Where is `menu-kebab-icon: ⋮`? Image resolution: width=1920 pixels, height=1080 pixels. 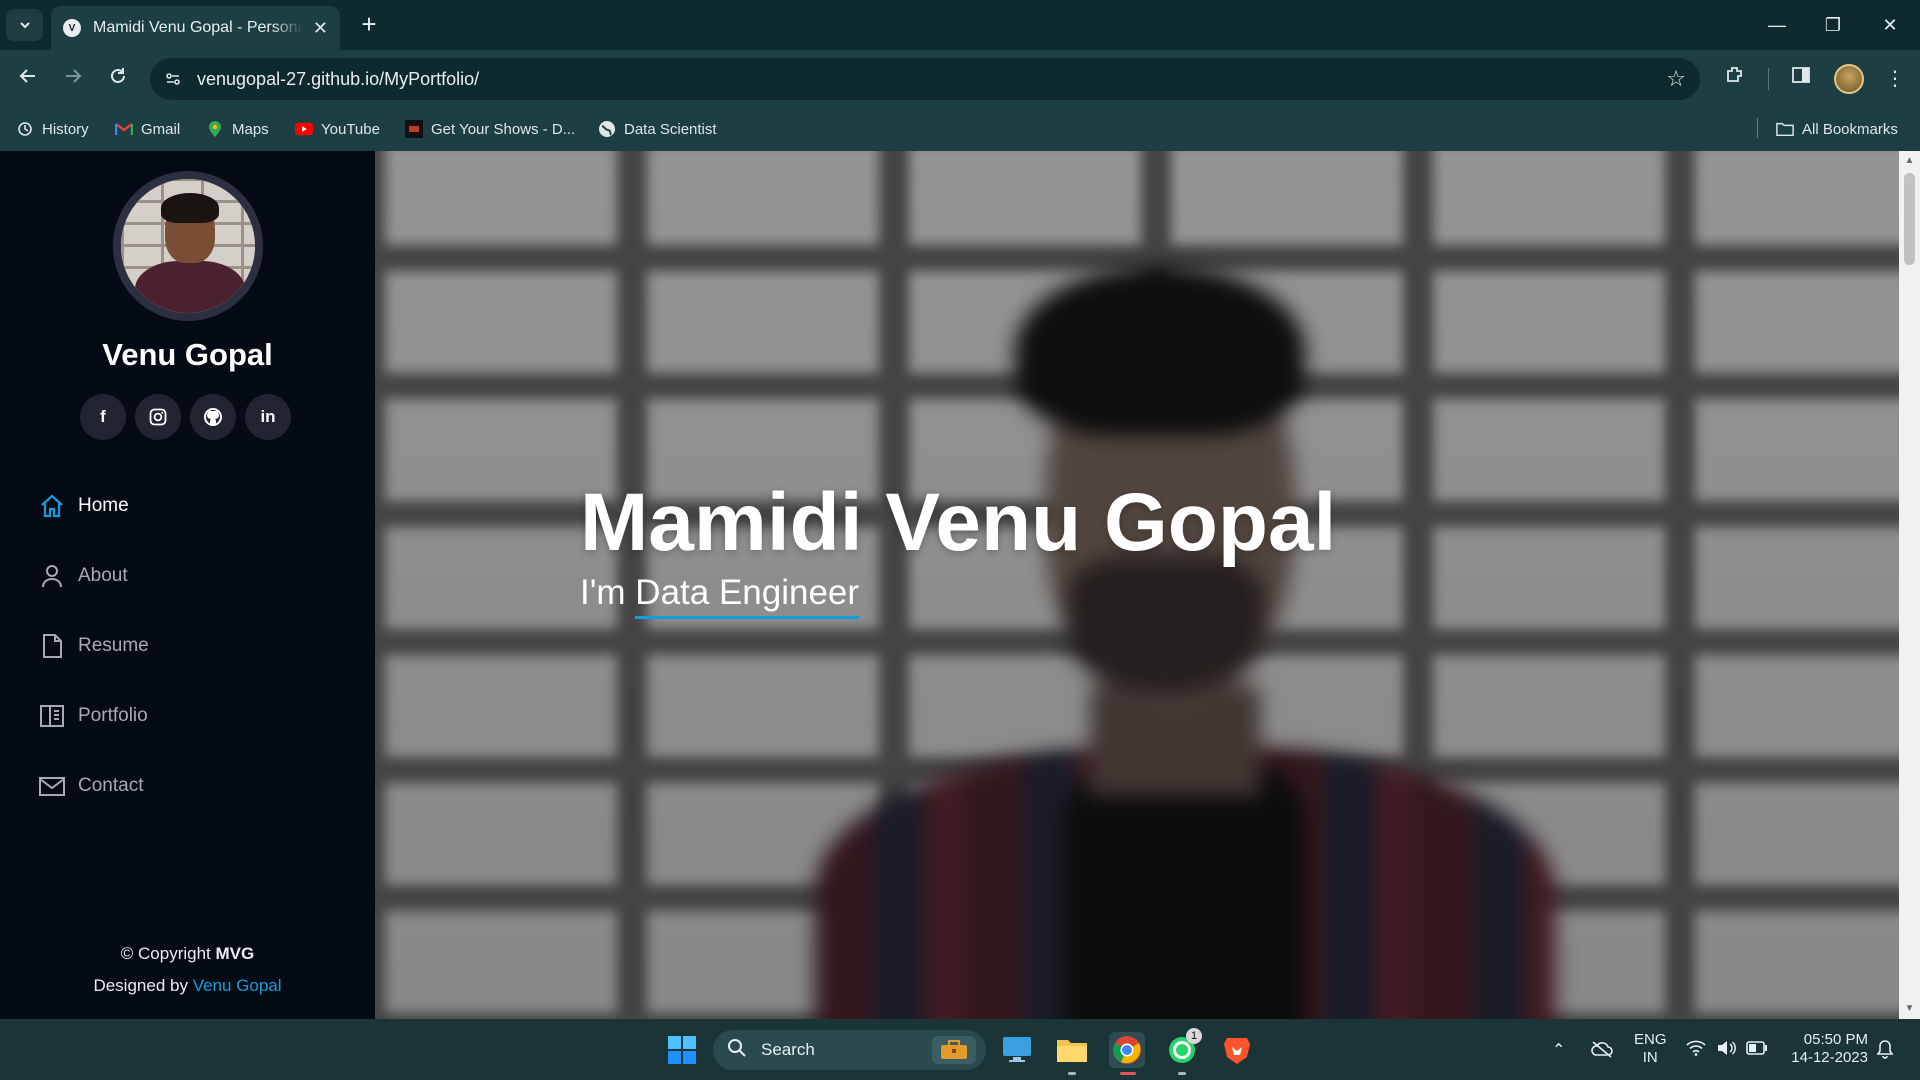
menu-kebab-icon: ⋮ is located at coordinates (1895, 79).